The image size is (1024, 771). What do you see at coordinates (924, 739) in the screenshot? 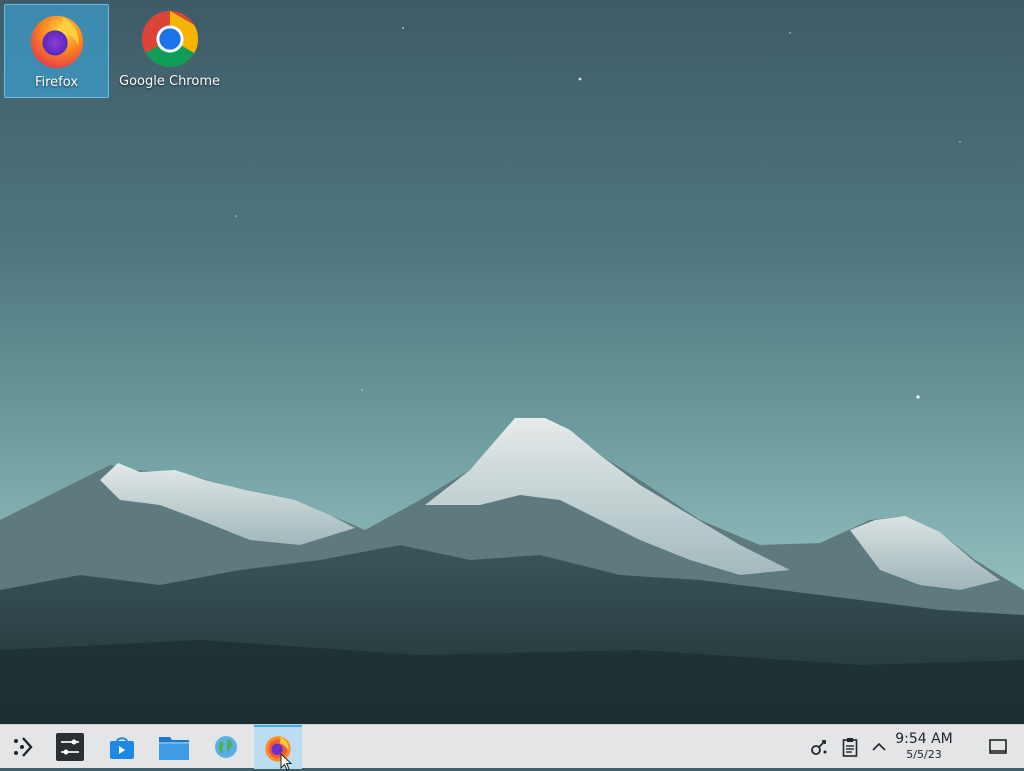
I see `clock-time: 9:54 AM` at bounding box center [924, 739].